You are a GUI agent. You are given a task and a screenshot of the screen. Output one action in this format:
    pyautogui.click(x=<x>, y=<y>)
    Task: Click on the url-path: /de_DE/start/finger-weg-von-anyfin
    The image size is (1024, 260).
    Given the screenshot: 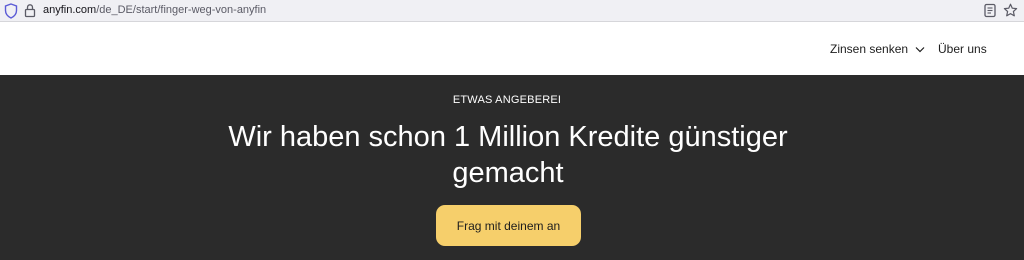 What is the action you would take?
    pyautogui.click(x=181, y=10)
    